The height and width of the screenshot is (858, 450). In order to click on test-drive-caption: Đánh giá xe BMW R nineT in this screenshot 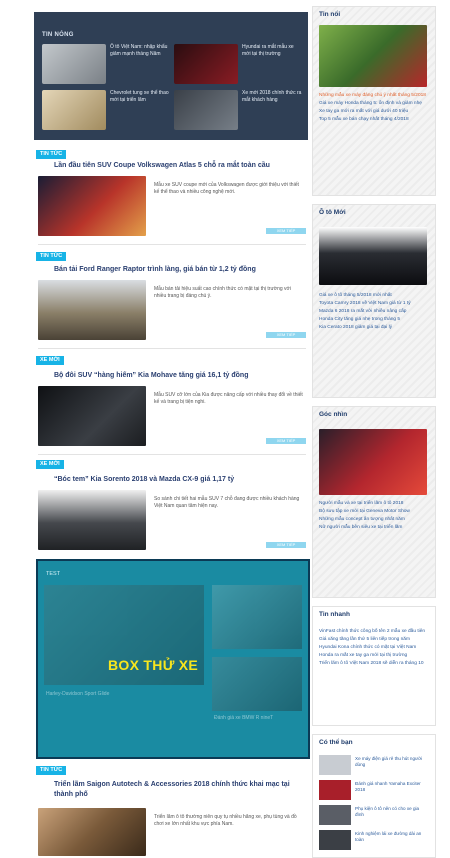, I will do `click(259, 718)`.